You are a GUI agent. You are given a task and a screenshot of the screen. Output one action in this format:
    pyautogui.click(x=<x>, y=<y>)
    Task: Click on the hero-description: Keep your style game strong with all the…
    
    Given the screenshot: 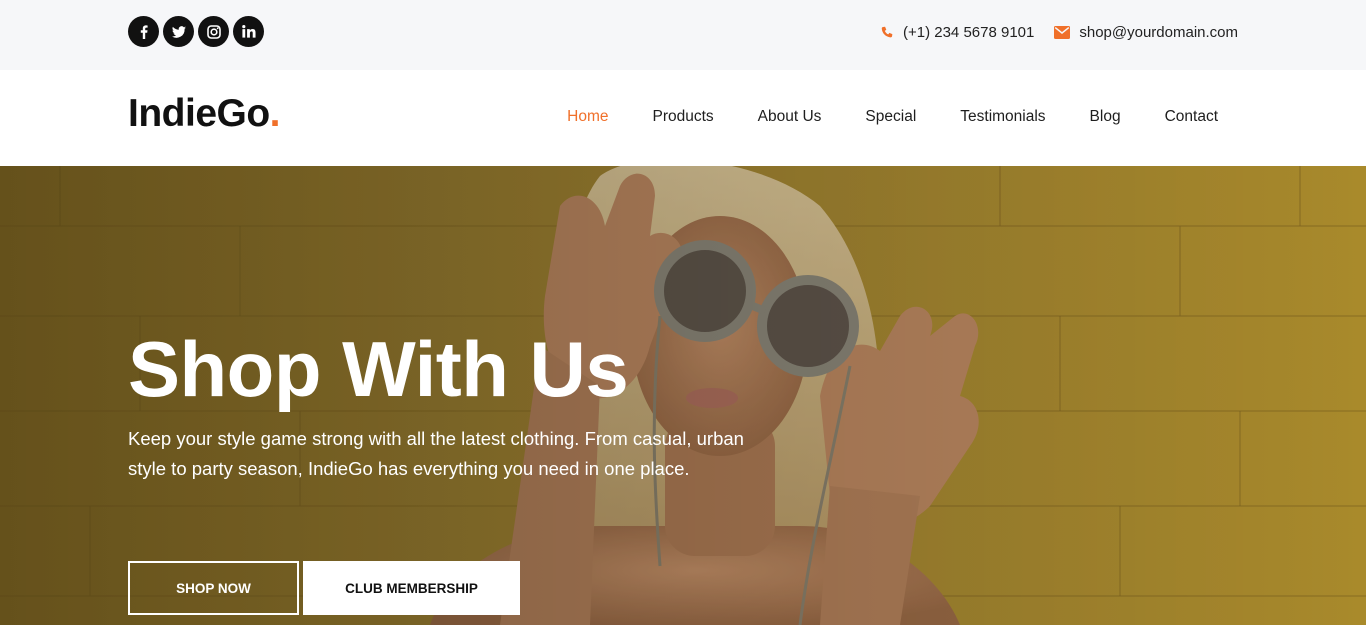 What is the action you would take?
    pyautogui.click(x=436, y=453)
    